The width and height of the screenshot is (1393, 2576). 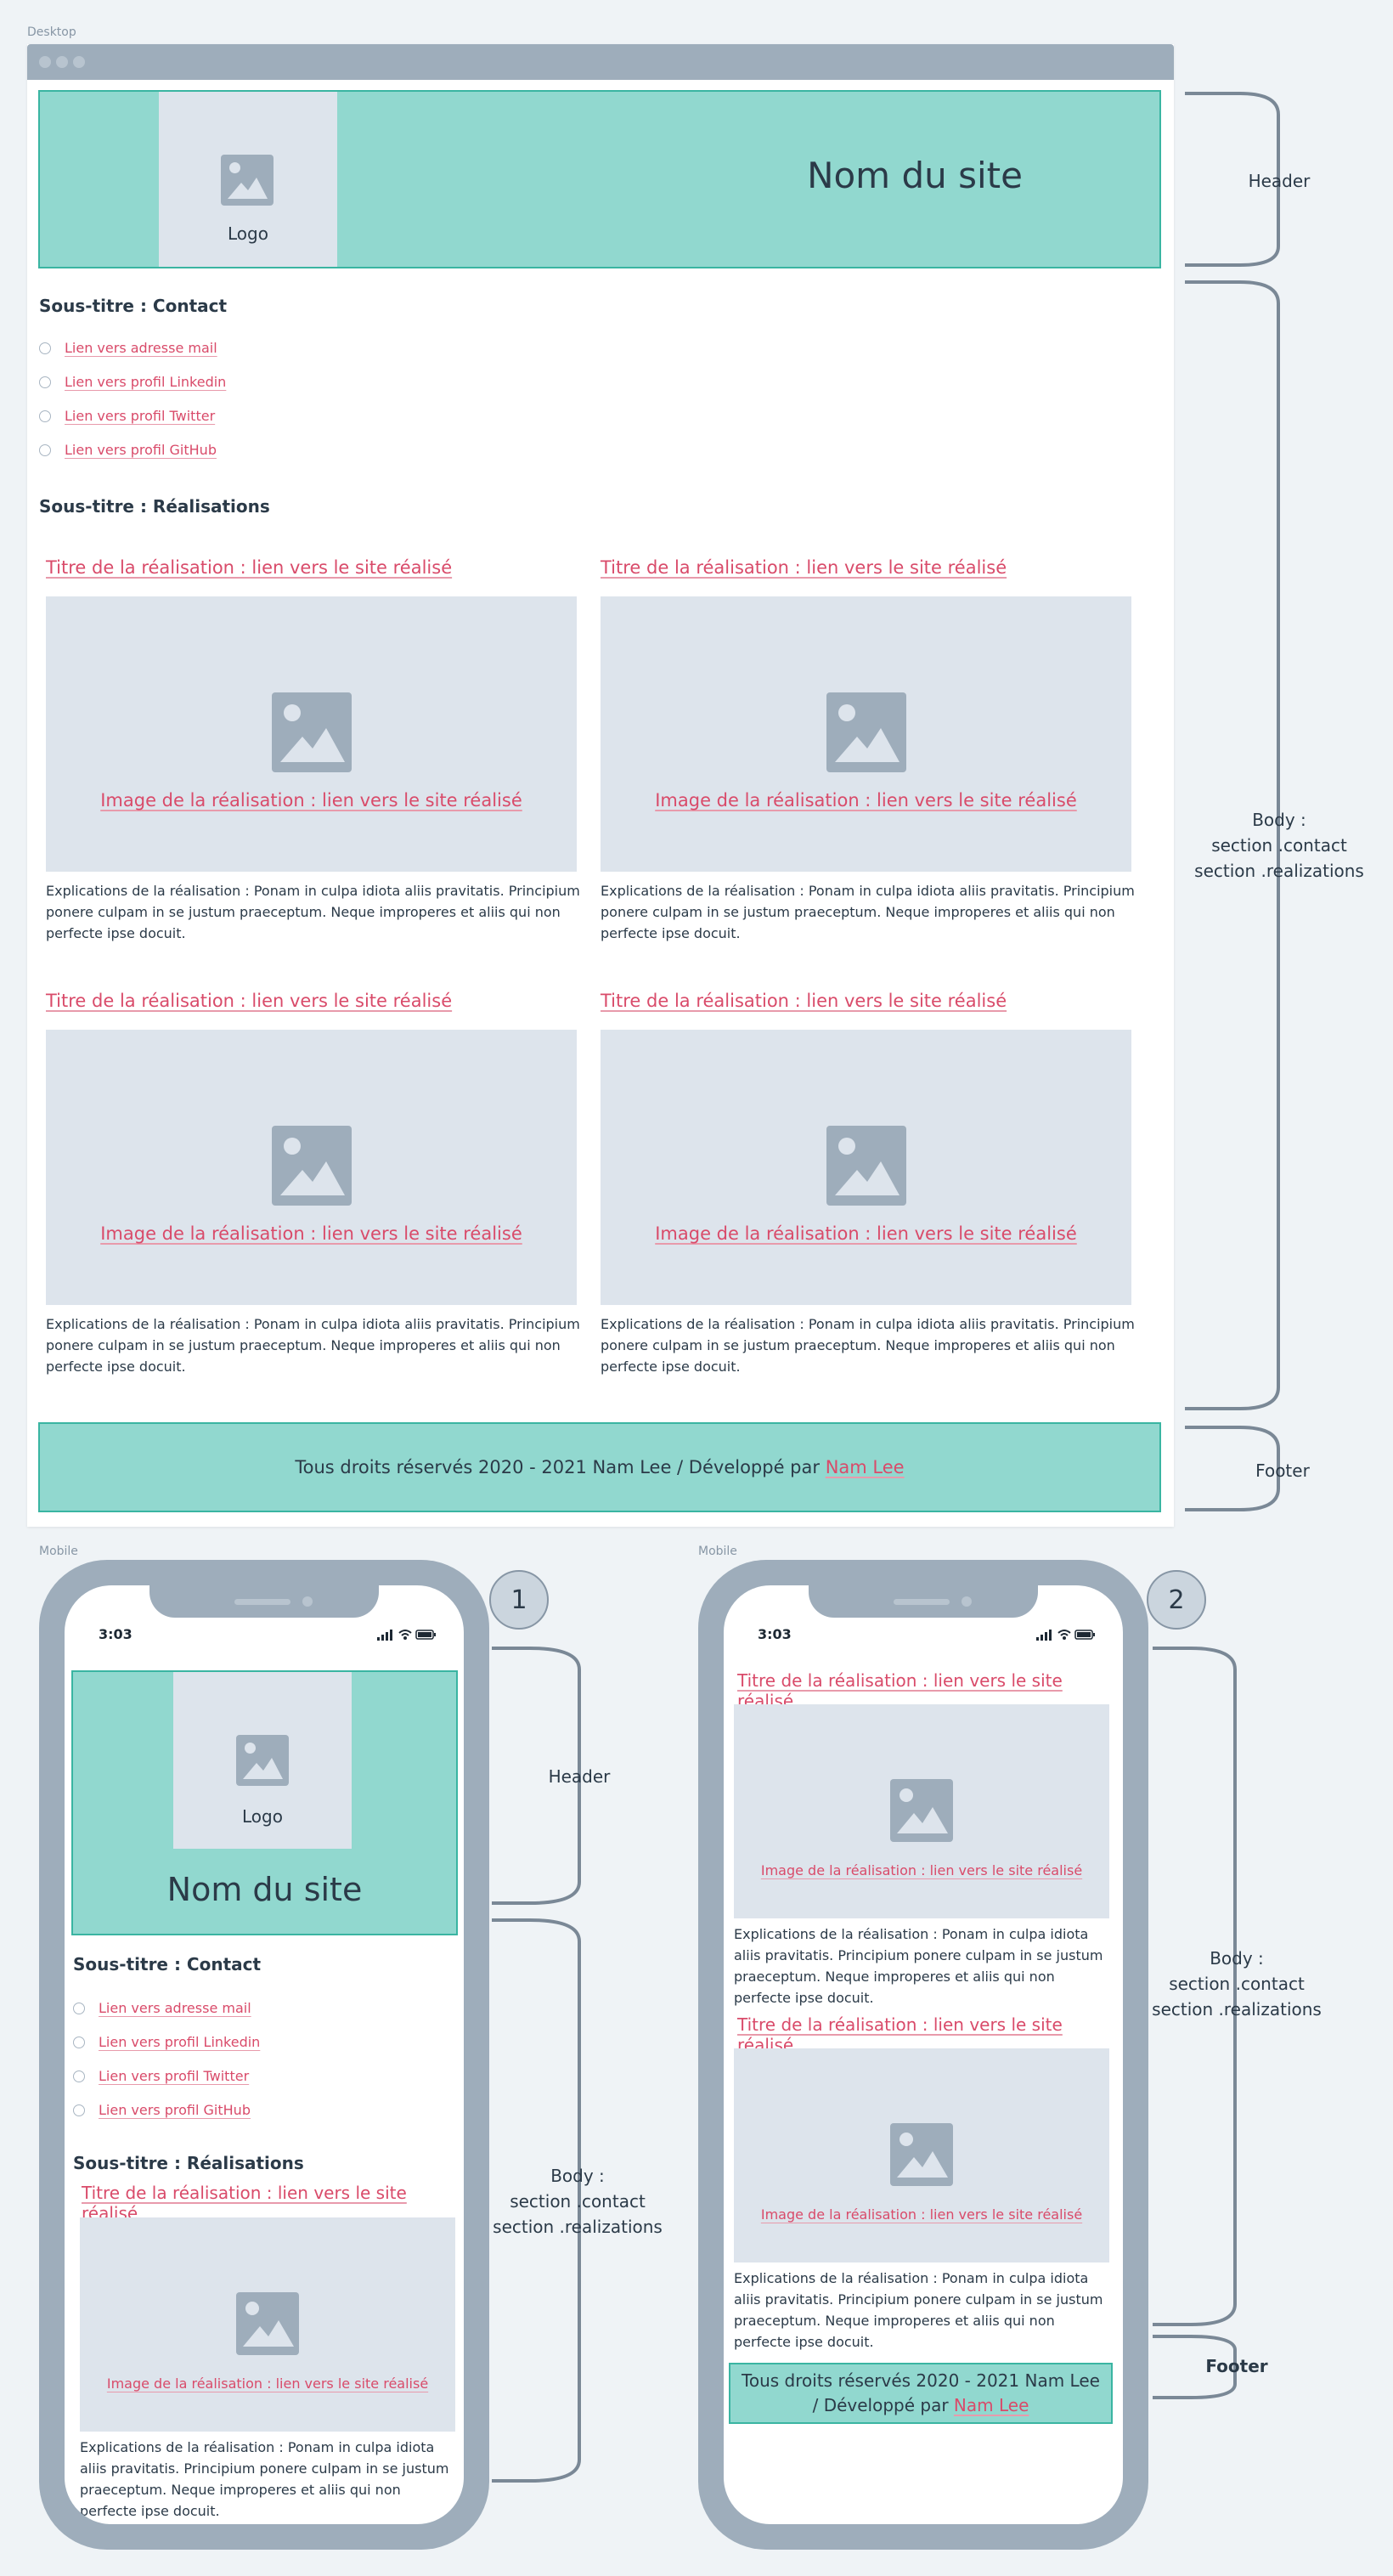 I want to click on window-minimize-dot, so click(x=62, y=62).